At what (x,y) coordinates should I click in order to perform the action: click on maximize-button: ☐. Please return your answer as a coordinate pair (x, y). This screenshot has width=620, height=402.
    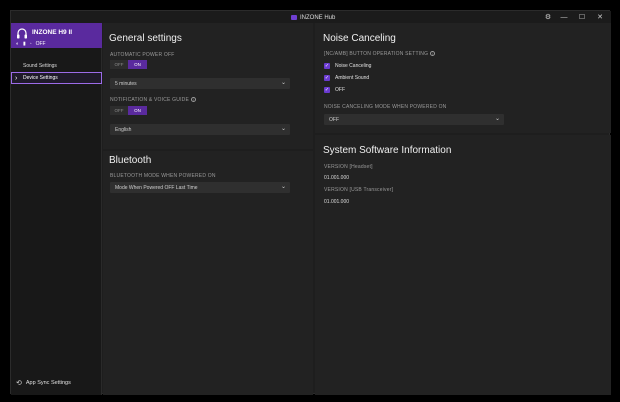
    Looking at the image, I should click on (582, 17).